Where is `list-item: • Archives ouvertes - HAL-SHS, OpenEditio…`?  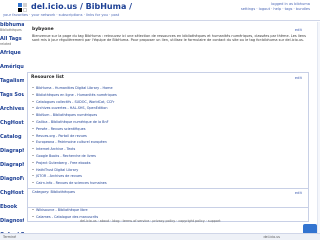 list-item: • Archives ouvertes - HAL-SHS, OpenEditio… is located at coordinates (170, 108).